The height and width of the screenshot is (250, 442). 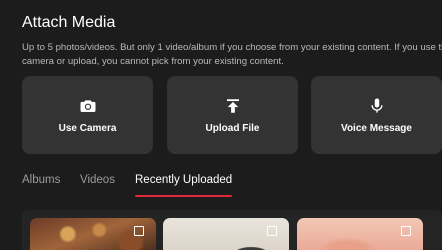 What do you see at coordinates (376, 128) in the screenshot?
I see `voice-message-label: Voice Message` at bounding box center [376, 128].